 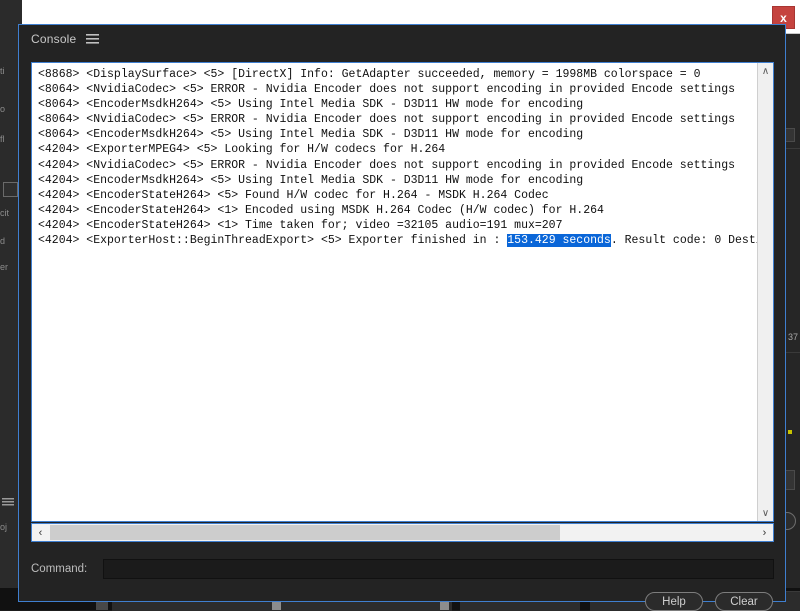 I want to click on chevron-down-icon: ∨, so click(x=765, y=513).